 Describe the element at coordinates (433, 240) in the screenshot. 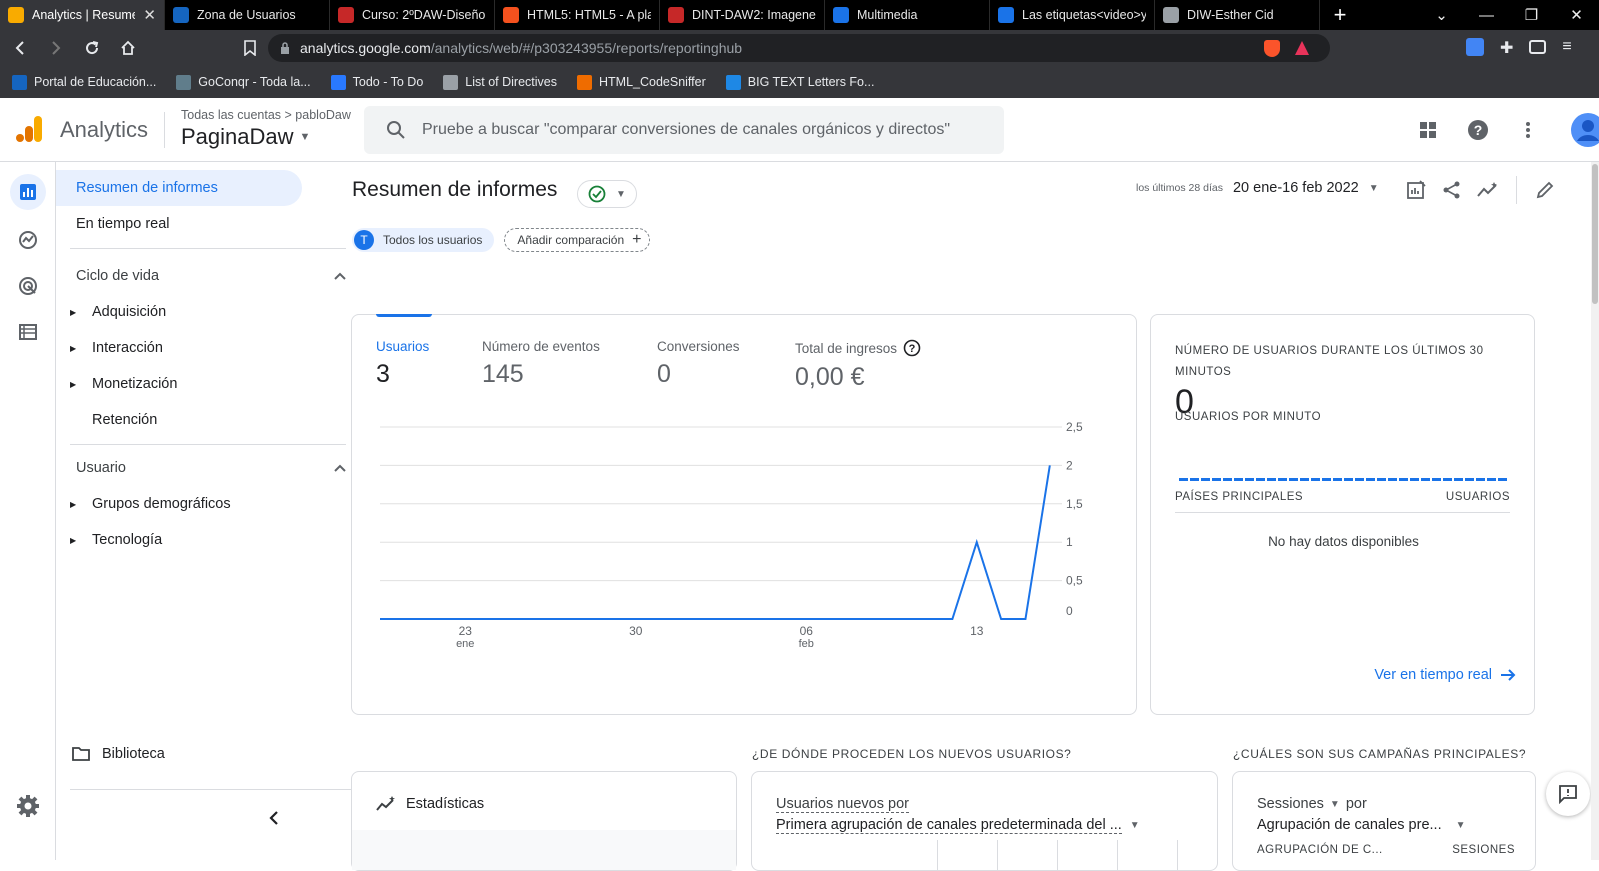

I see `segment-label: Todos los usuarios` at that location.